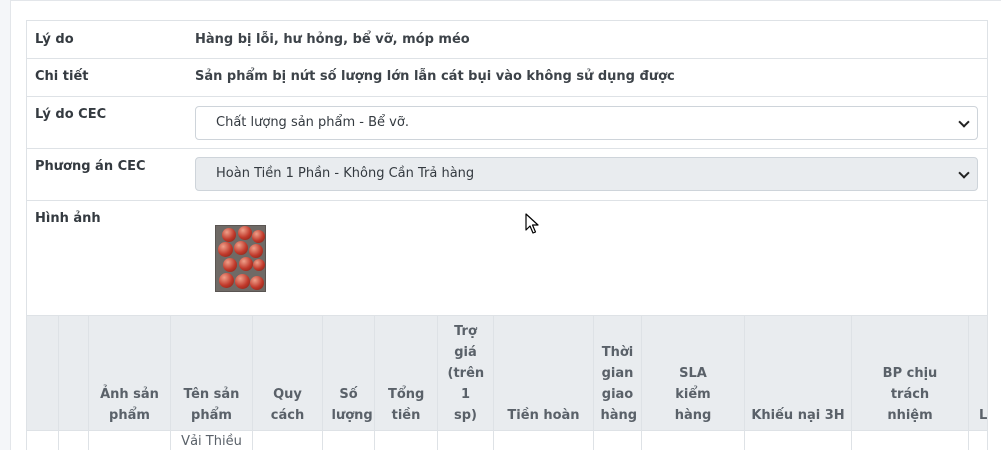 The width and height of the screenshot is (1001, 450). What do you see at coordinates (212, 374) in the screenshot?
I see `header-product-name: Tên sản phẩm` at bounding box center [212, 374].